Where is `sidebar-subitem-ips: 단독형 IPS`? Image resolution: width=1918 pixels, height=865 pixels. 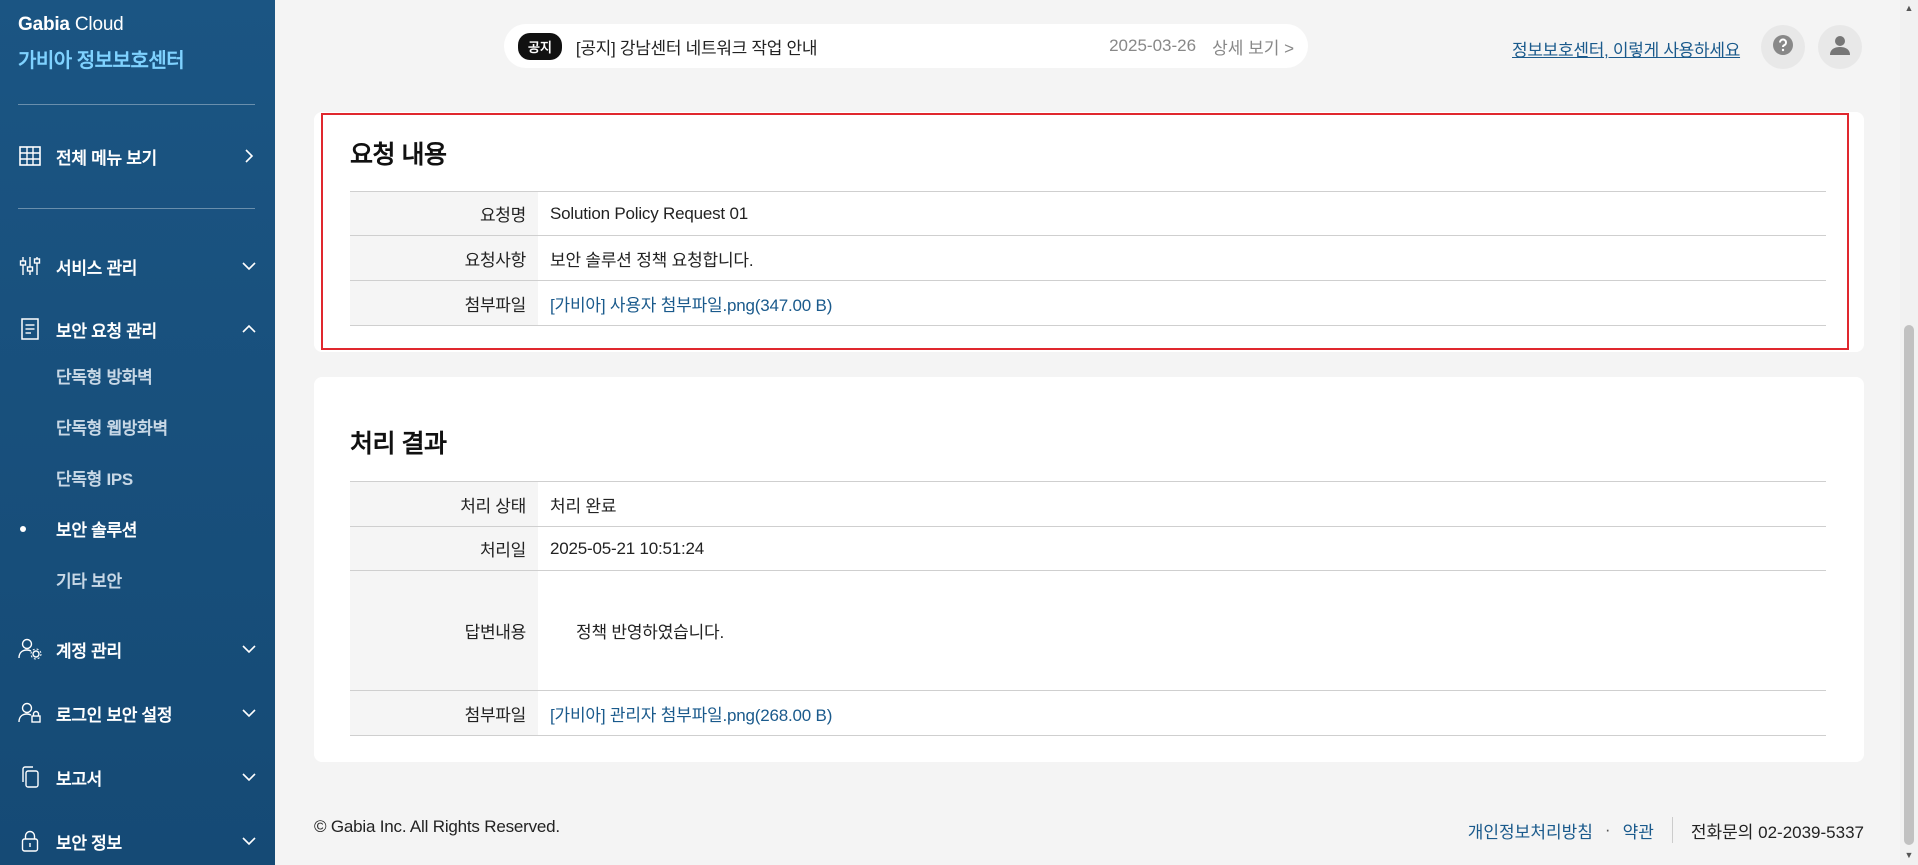 sidebar-subitem-ips: 단독형 IPS is located at coordinates (94, 477).